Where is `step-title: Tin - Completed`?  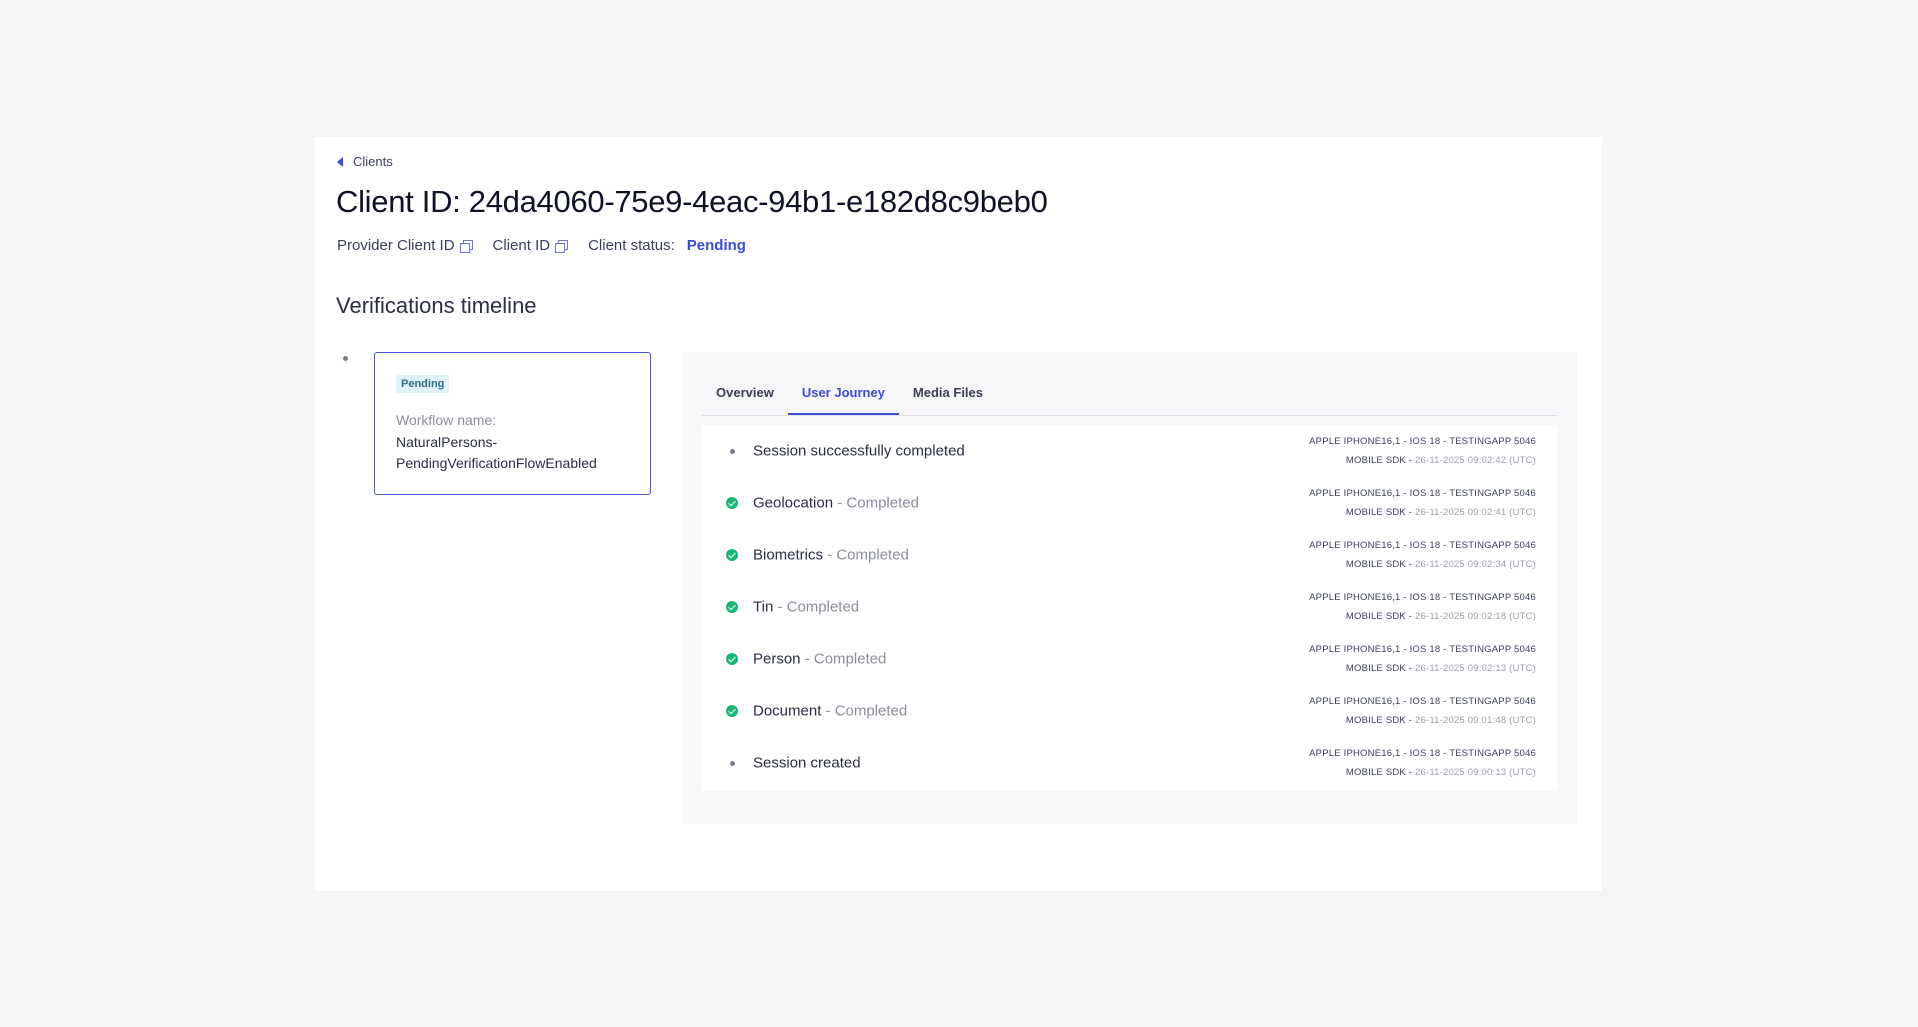 step-title: Tin - Completed is located at coordinates (806, 607).